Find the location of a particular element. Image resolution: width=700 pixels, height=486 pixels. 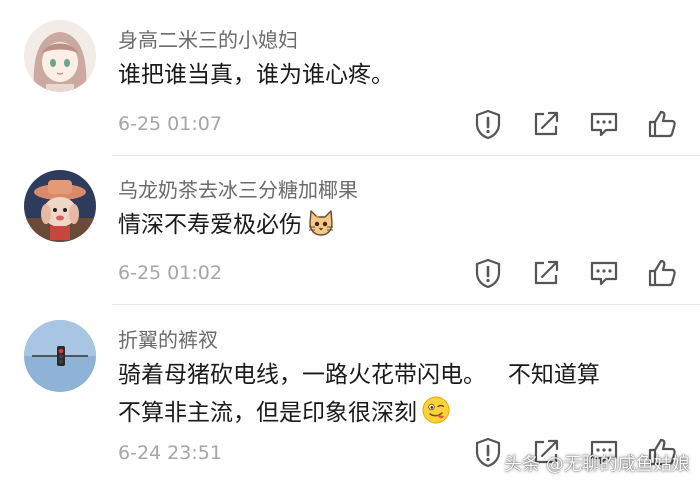

comment-text: 谁把谁当真，谁为谁心疼。 is located at coordinates (256, 75).